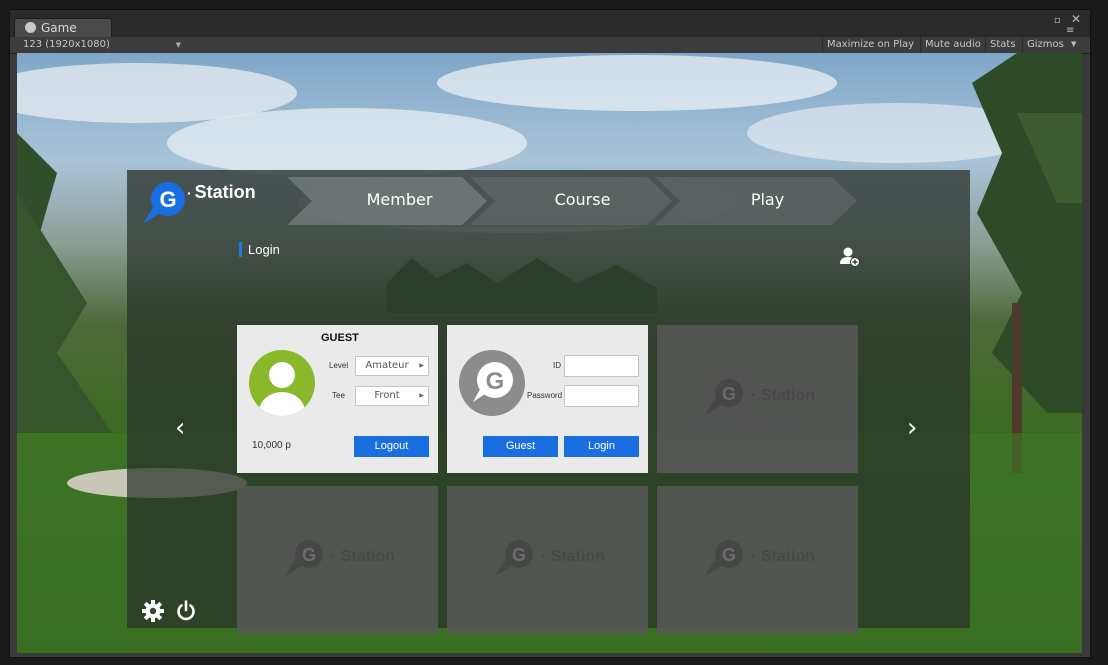 This screenshot has height=665, width=1108. I want to click on level-select: Amateur ▶, so click(392, 366).